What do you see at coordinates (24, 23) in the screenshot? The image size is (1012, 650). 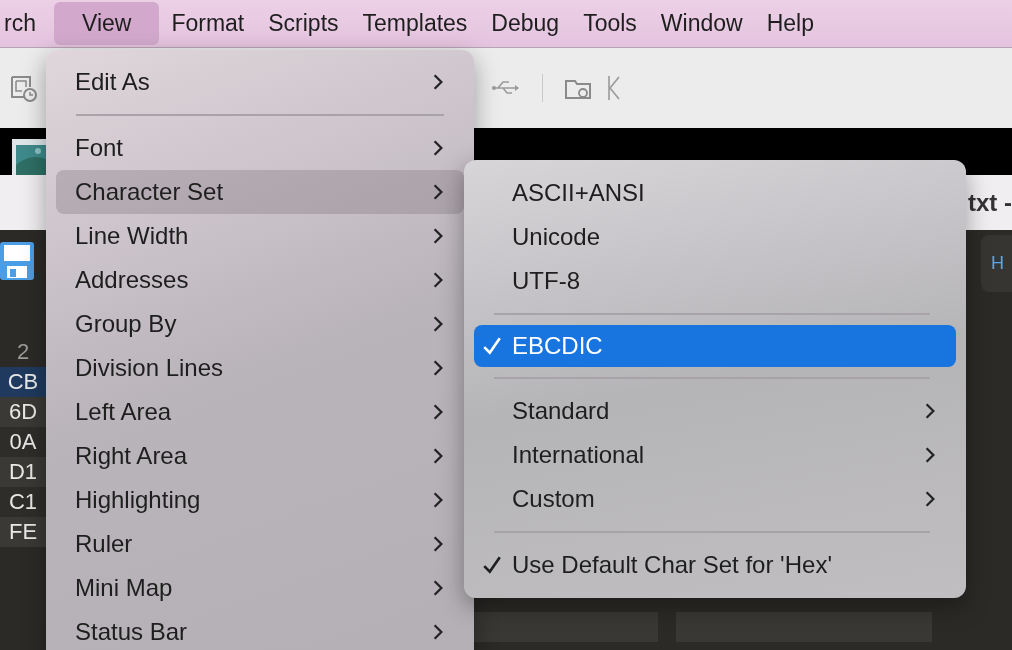 I see `menu-bar-item: rch` at bounding box center [24, 23].